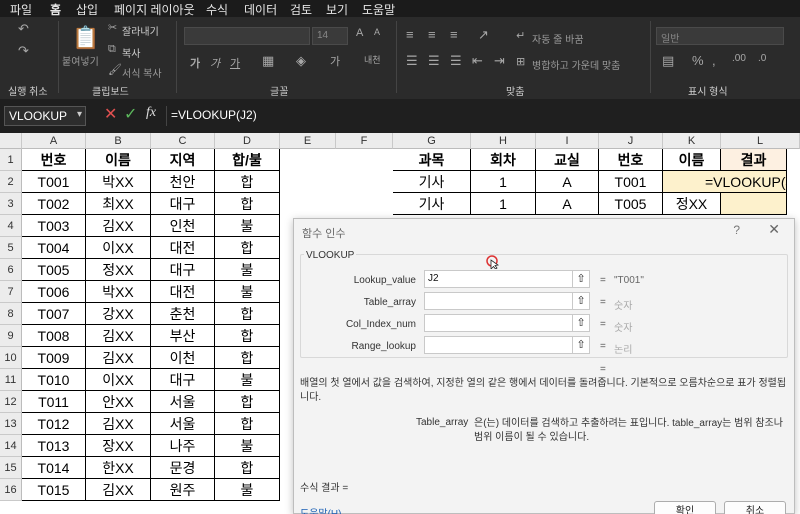 The image size is (800, 514). I want to click on row-header: 13, so click(11, 424).